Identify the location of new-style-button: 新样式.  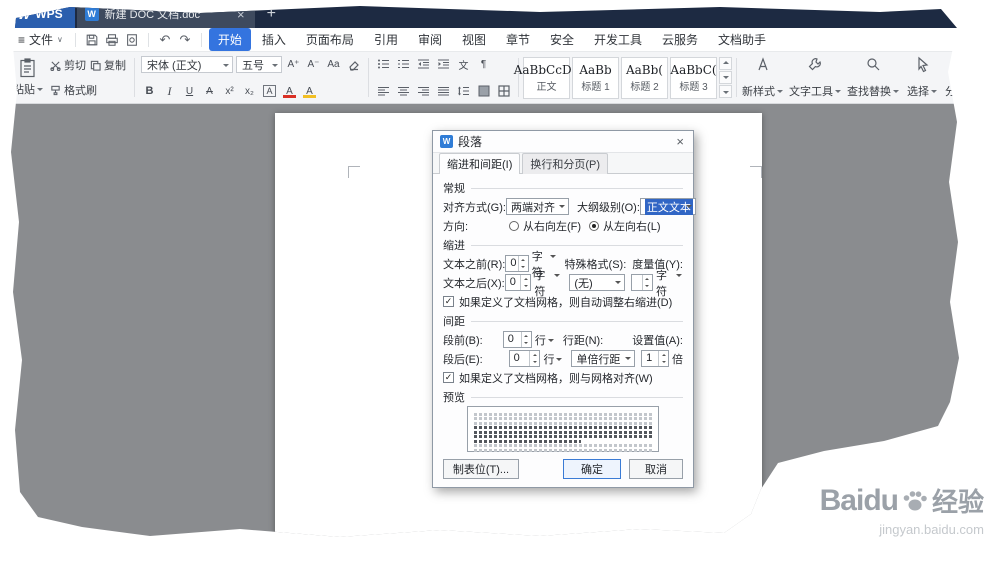
(762, 77).